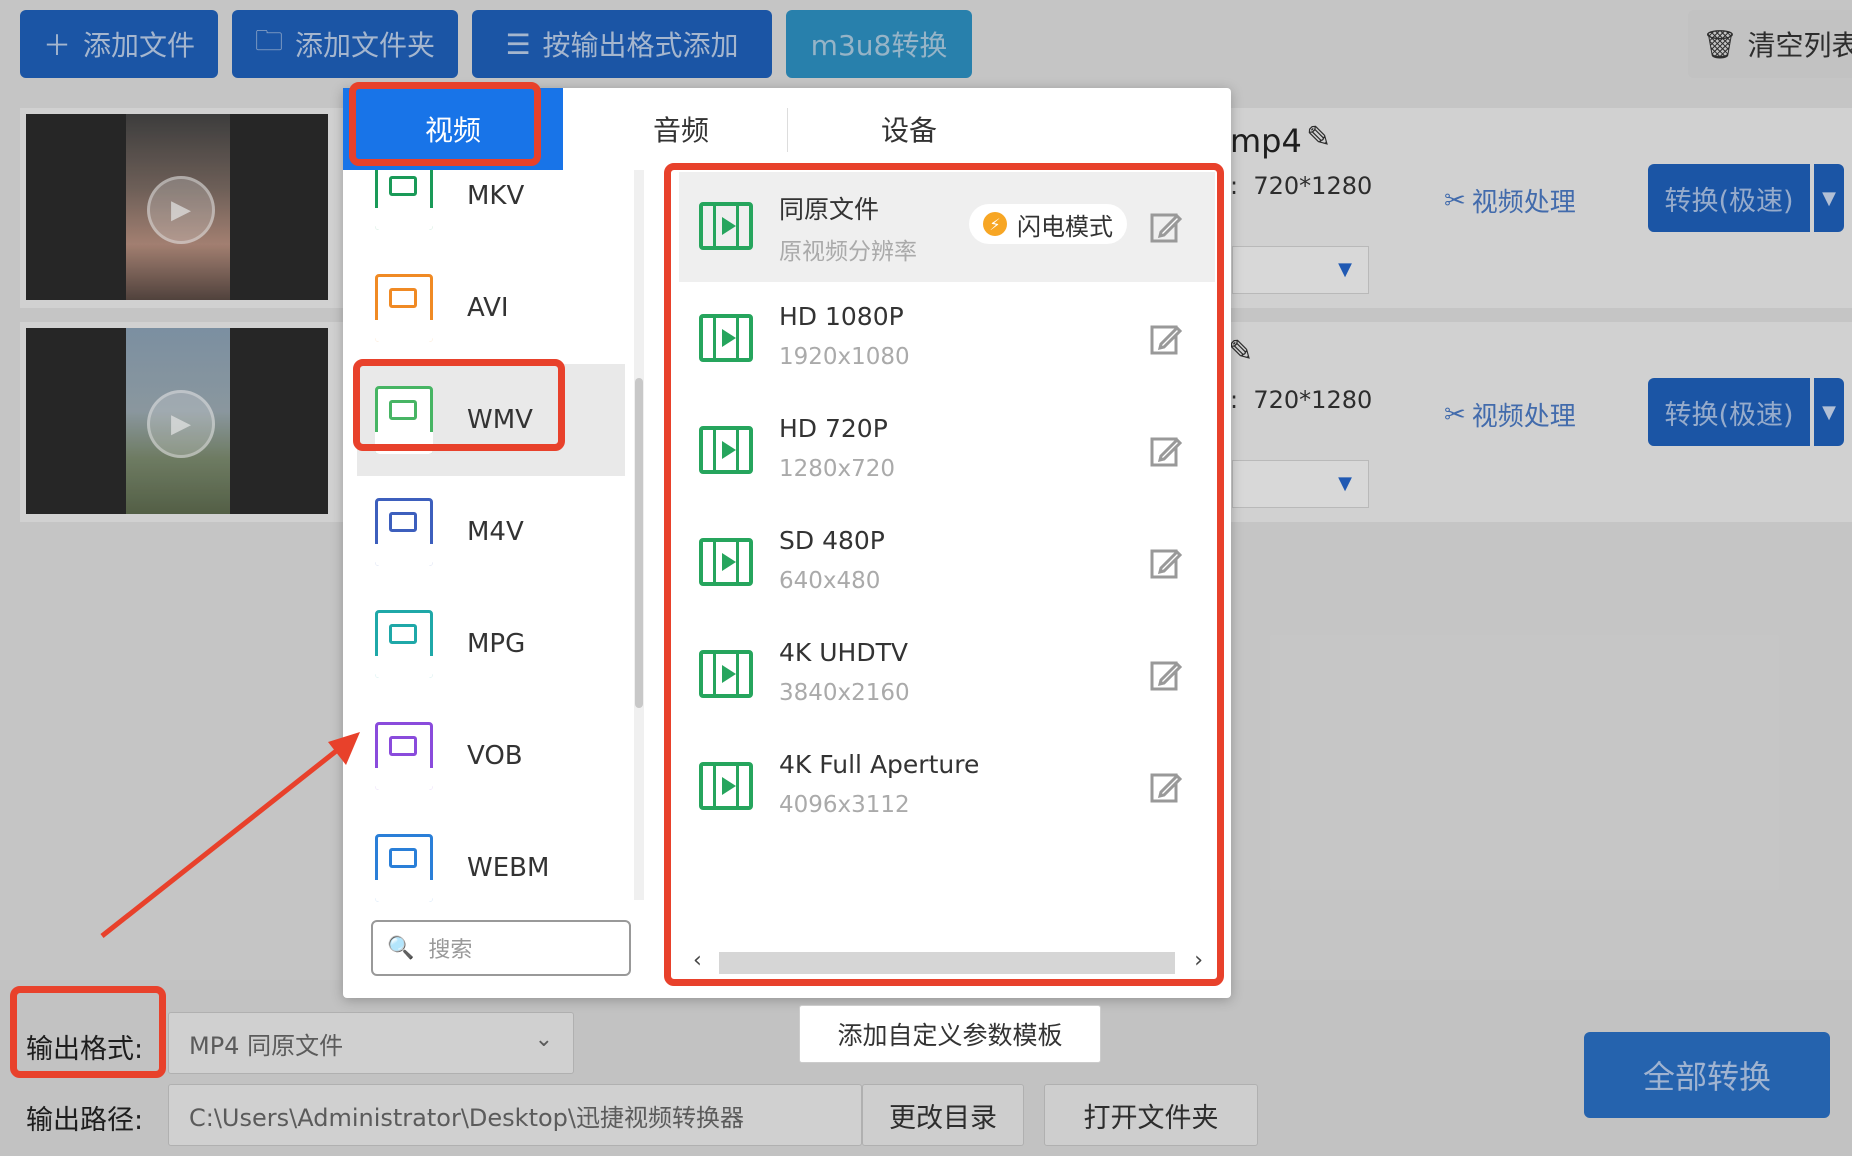  I want to click on format-name: VOB, so click(495, 756).